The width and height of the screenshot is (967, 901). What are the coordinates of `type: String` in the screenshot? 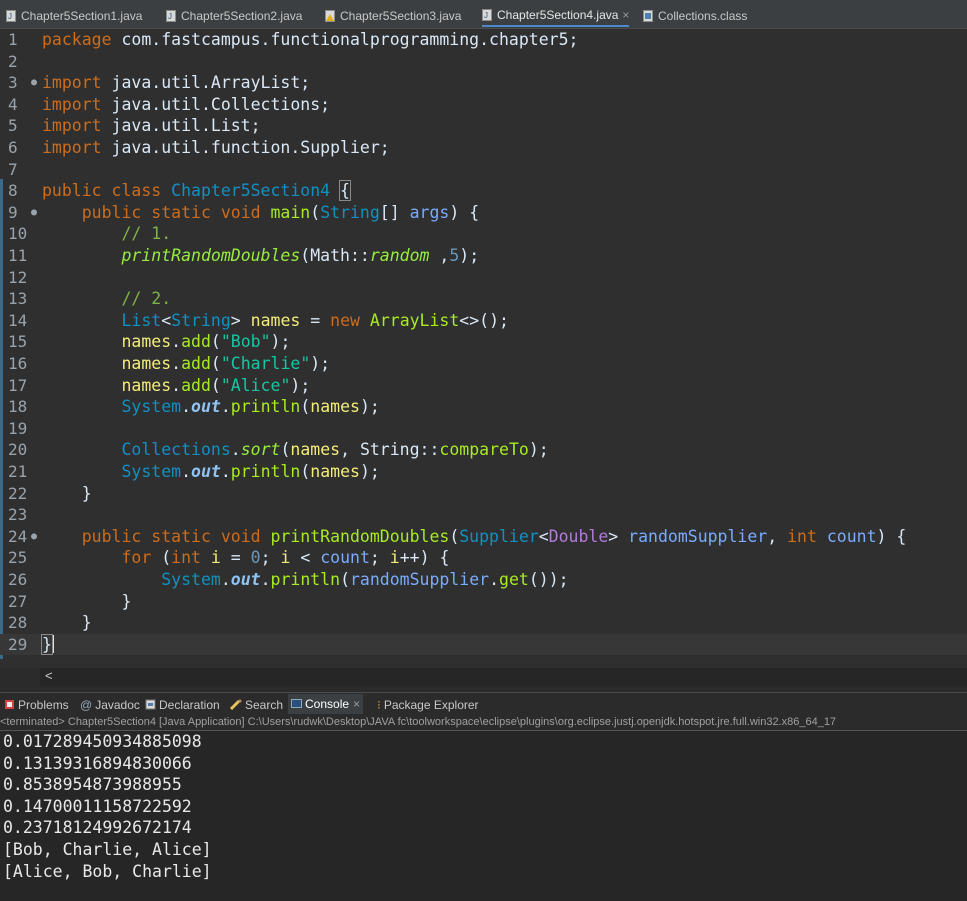 It's located at (201, 320).